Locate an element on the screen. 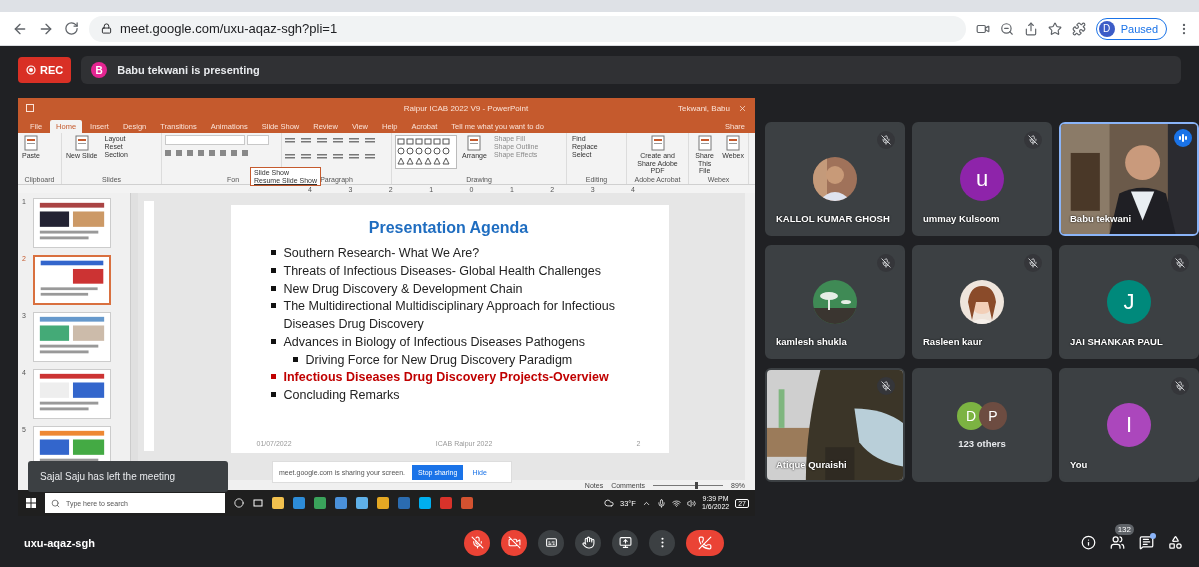 The width and height of the screenshot is (1199, 567). chat-button is located at coordinates (1146, 542).